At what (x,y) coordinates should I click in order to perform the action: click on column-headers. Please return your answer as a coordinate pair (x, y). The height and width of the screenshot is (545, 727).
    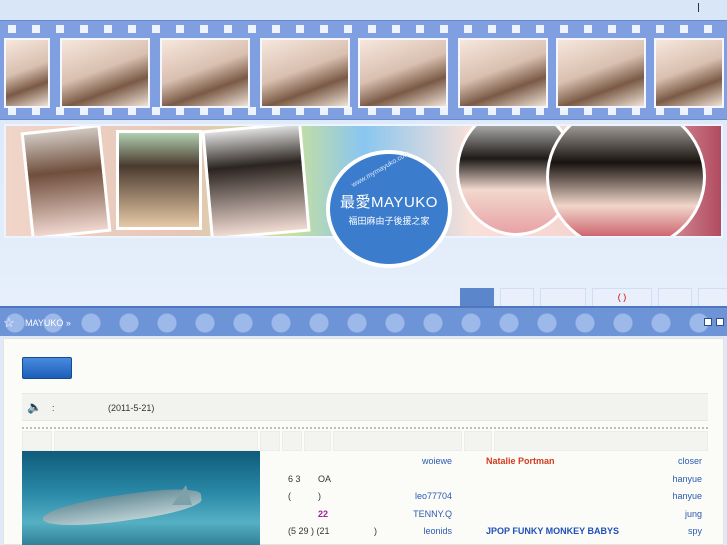
    Looking at the image, I should click on (365, 441).